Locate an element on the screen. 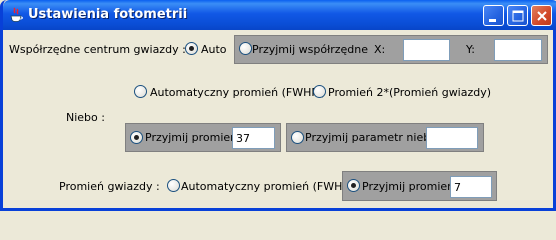 Image resolution: width=556 pixels, height=240 pixels. auto-center-radio is located at coordinates (191, 48).